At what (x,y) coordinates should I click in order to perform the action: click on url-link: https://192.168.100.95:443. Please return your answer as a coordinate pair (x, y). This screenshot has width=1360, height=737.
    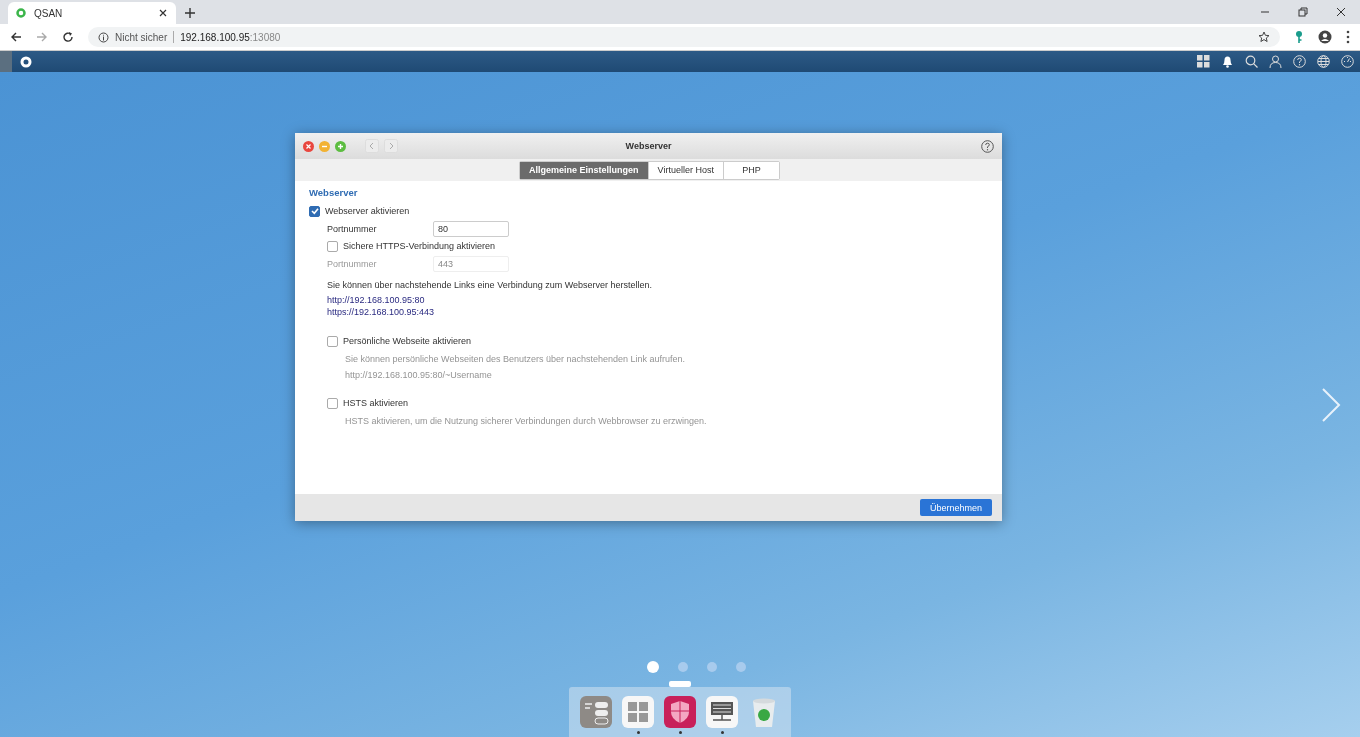
    Looking at the image, I should click on (381, 312).